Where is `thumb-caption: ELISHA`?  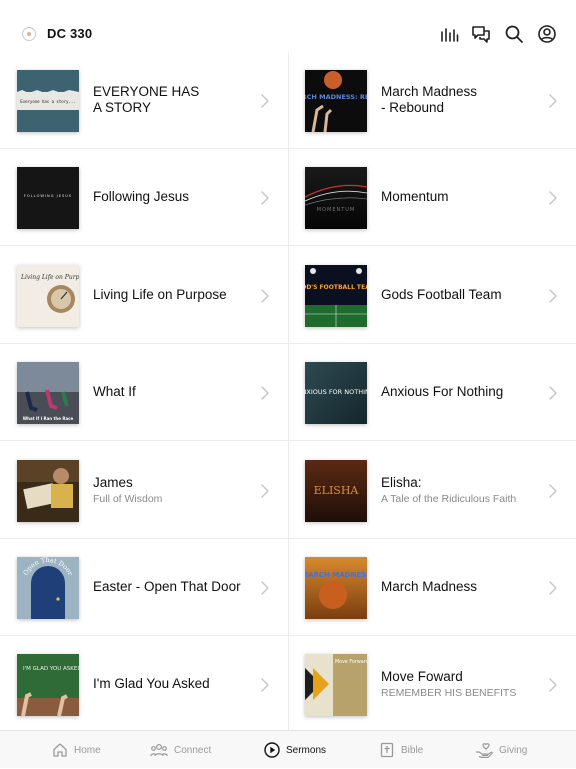
thumb-caption: ELISHA is located at coordinates (337, 490).